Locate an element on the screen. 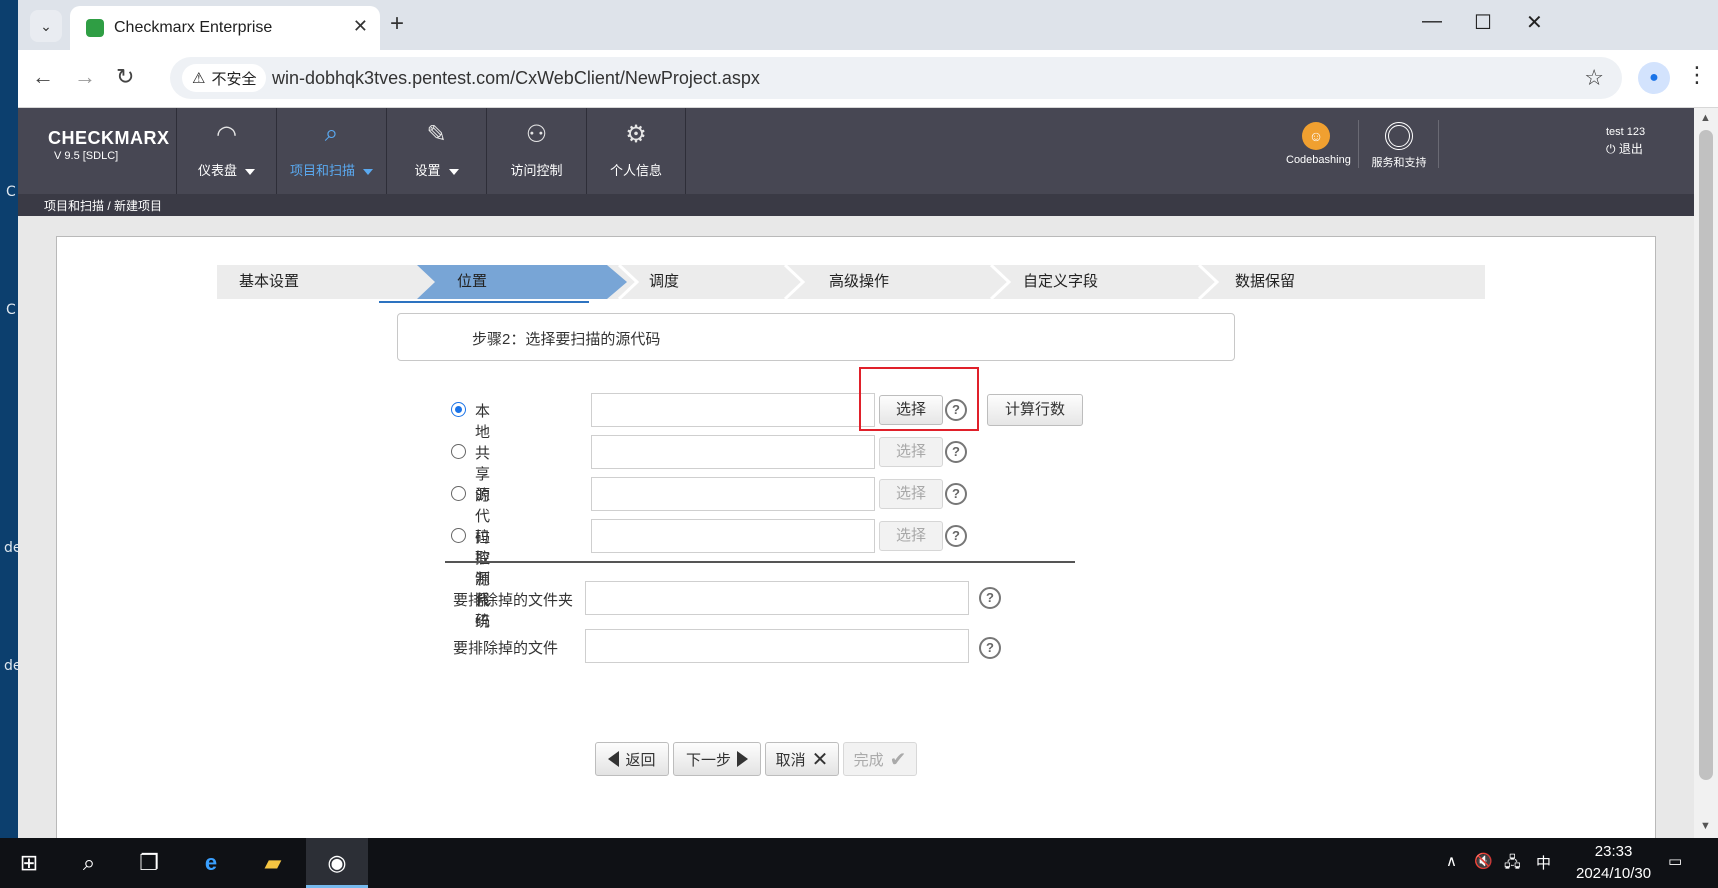 The image size is (1718, 888). forward-arrow-icon: → is located at coordinates (85, 77).